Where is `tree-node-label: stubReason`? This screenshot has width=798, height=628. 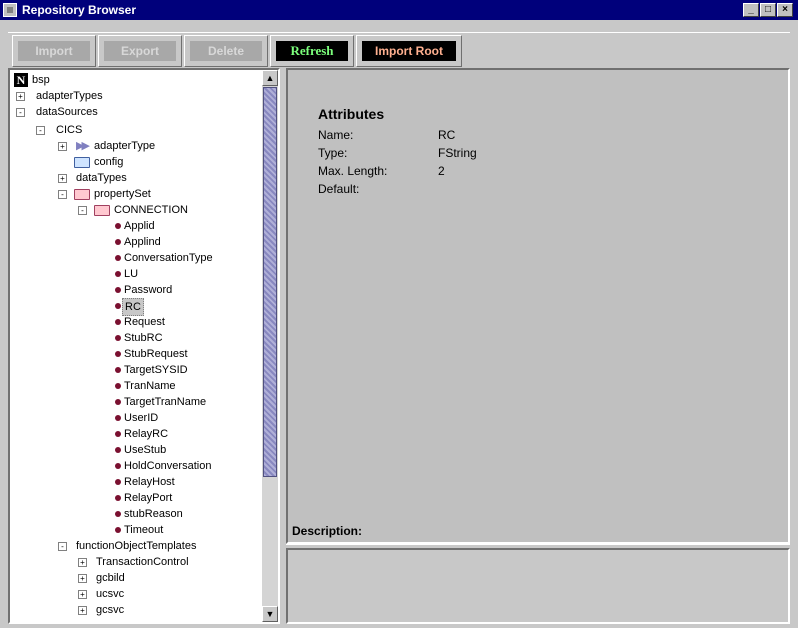 tree-node-label: stubReason is located at coordinates (153, 514).